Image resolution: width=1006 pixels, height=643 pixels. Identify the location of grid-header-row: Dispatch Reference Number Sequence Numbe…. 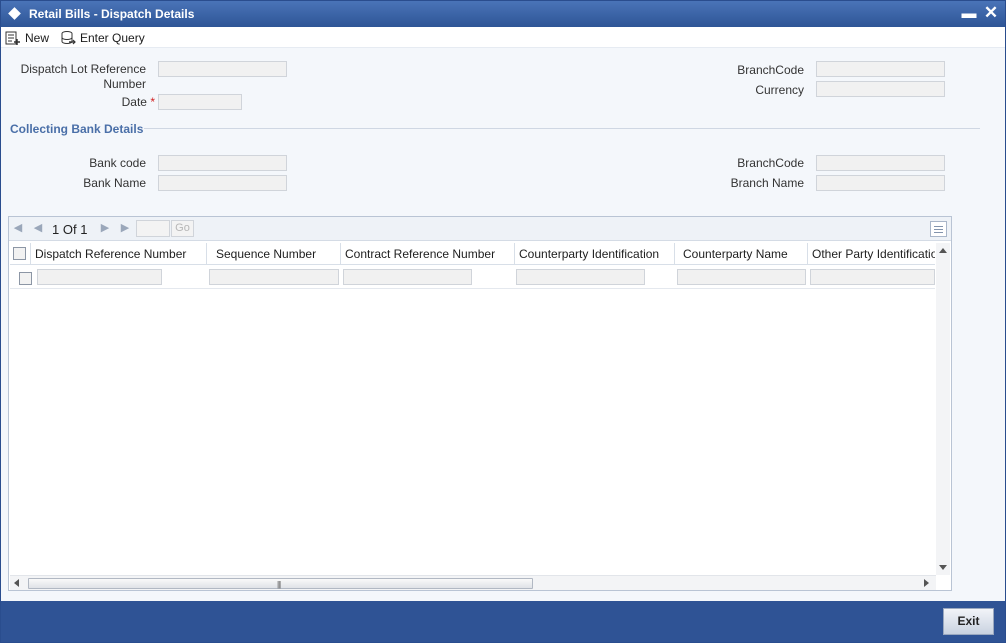
(472, 254).